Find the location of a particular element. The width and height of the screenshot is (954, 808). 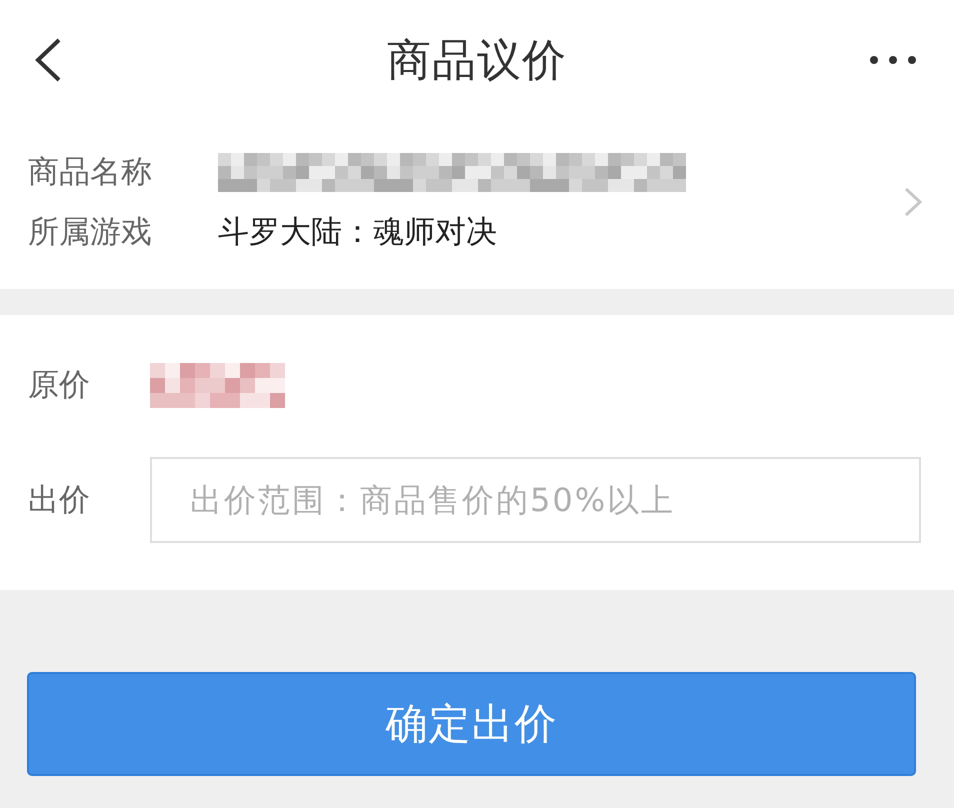

field-label: 商品名称 is located at coordinates (90, 172).